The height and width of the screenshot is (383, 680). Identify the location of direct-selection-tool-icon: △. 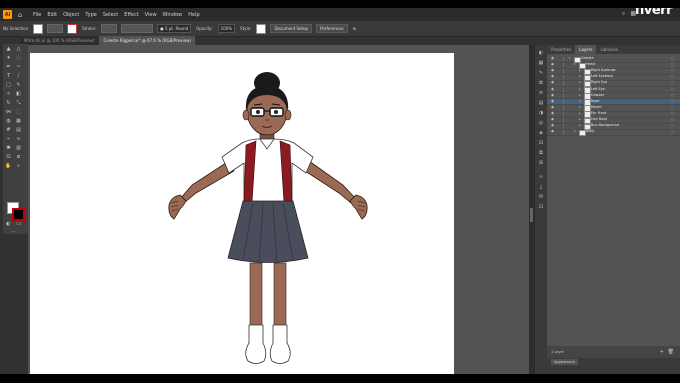
(18, 49).